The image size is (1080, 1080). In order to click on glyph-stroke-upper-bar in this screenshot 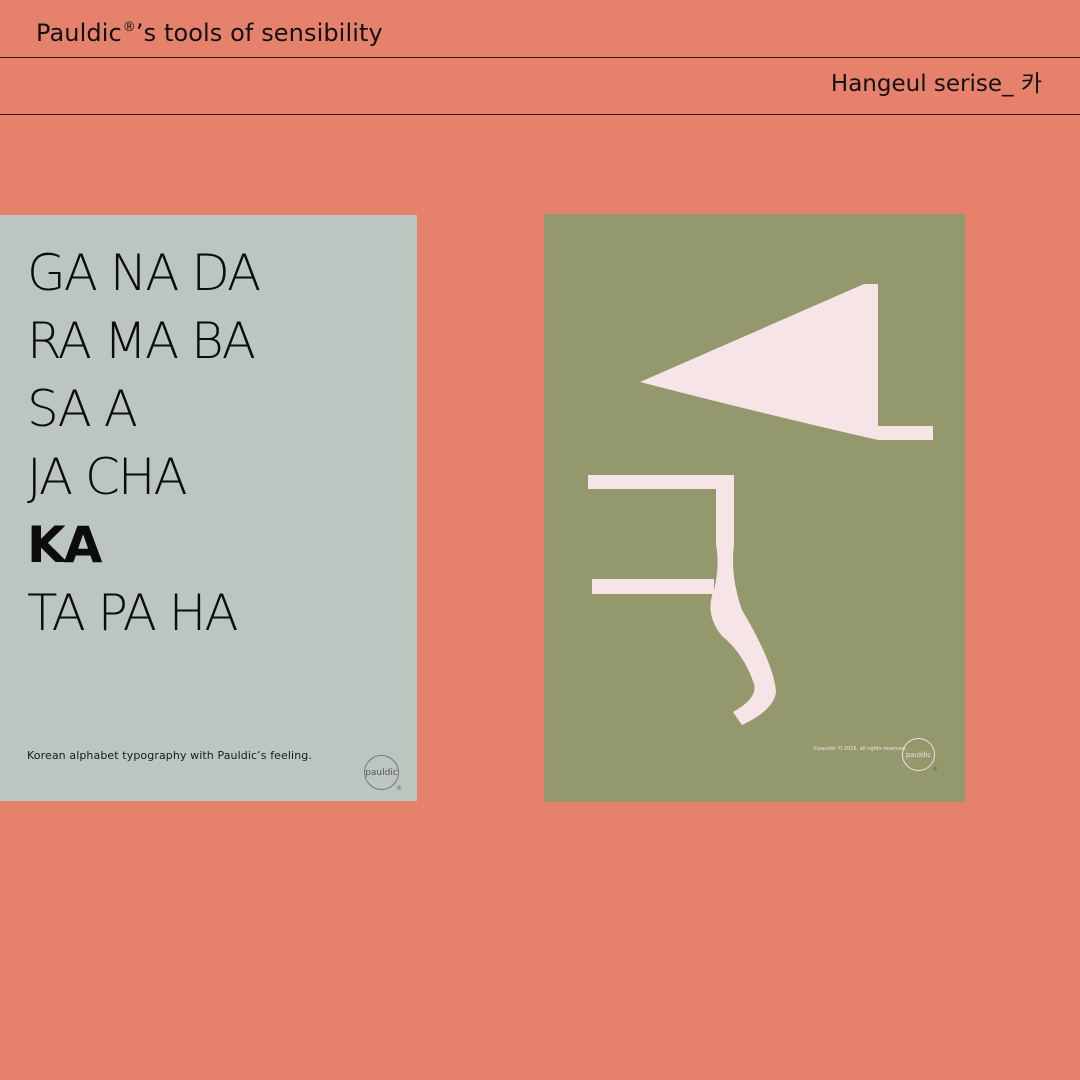, I will do `click(661, 482)`.